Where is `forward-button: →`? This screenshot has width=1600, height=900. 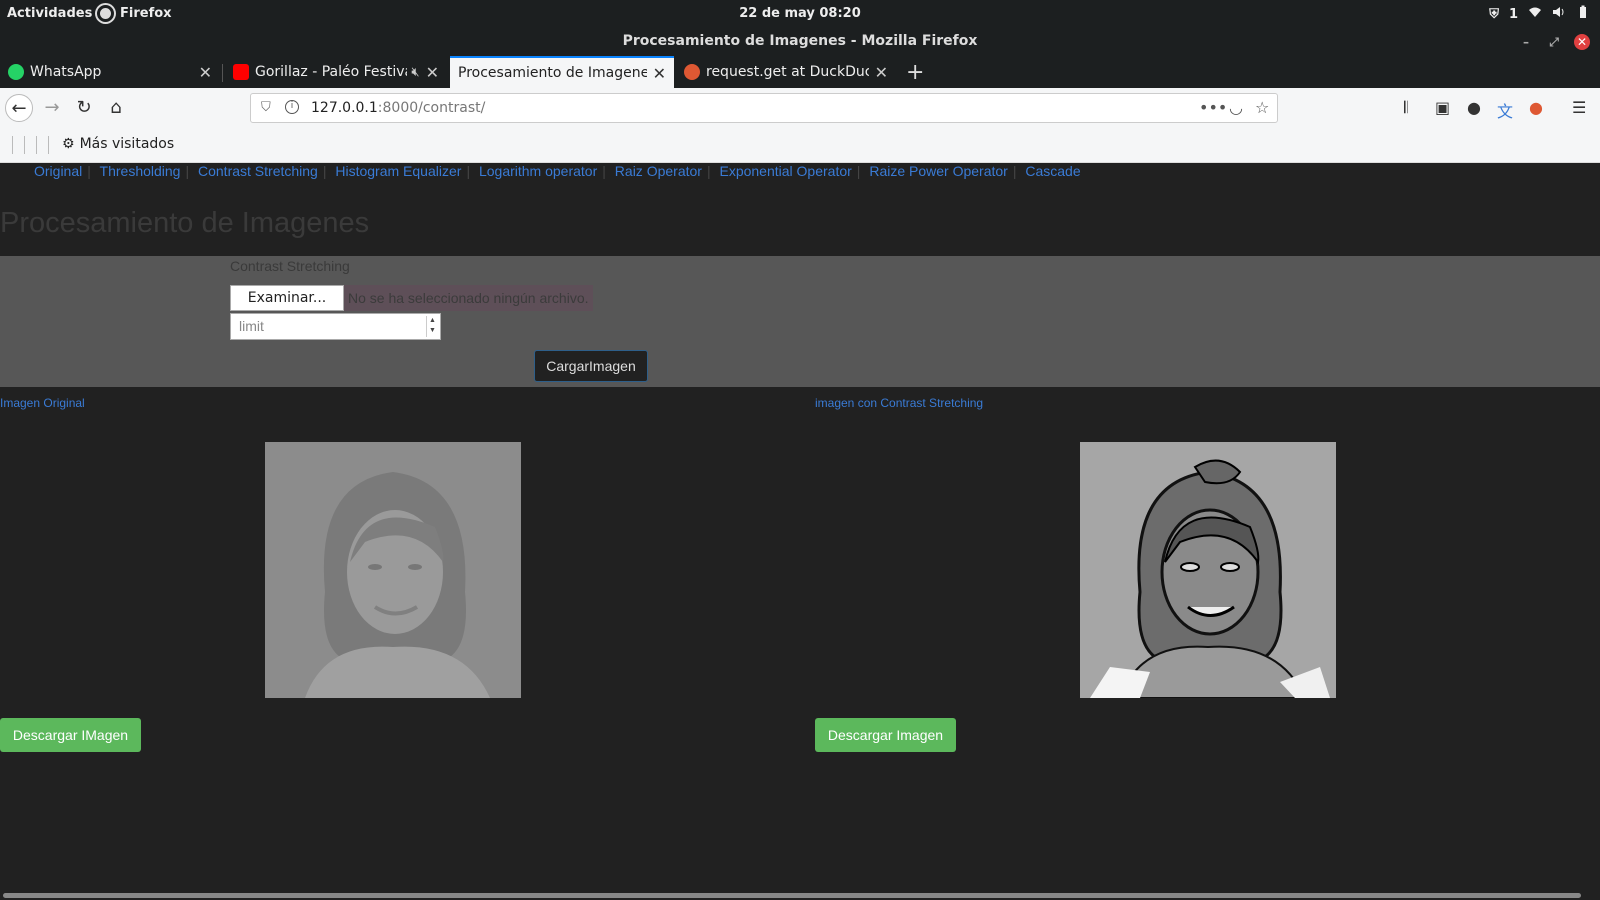
forward-button: → is located at coordinates (52, 108).